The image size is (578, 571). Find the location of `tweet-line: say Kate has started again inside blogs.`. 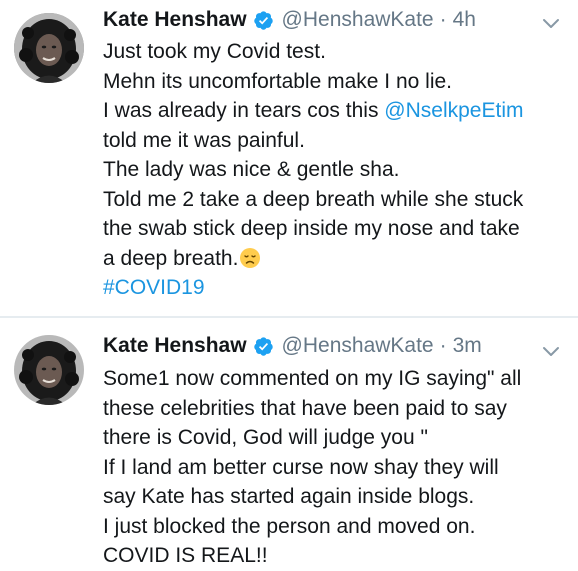

tweet-line: say Kate has started again inside blogs. is located at coordinates (289, 496).